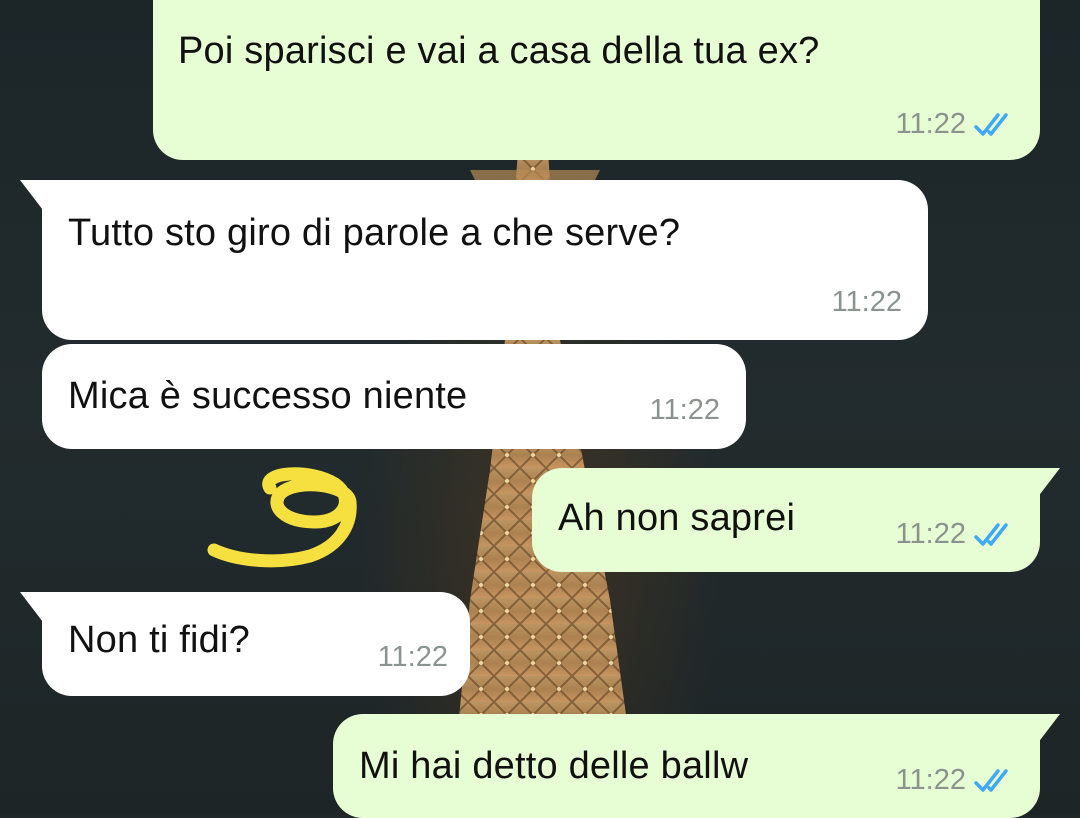  Describe the element at coordinates (554, 766) in the screenshot. I see `message-text: Mi hai detto delle ballw` at that location.